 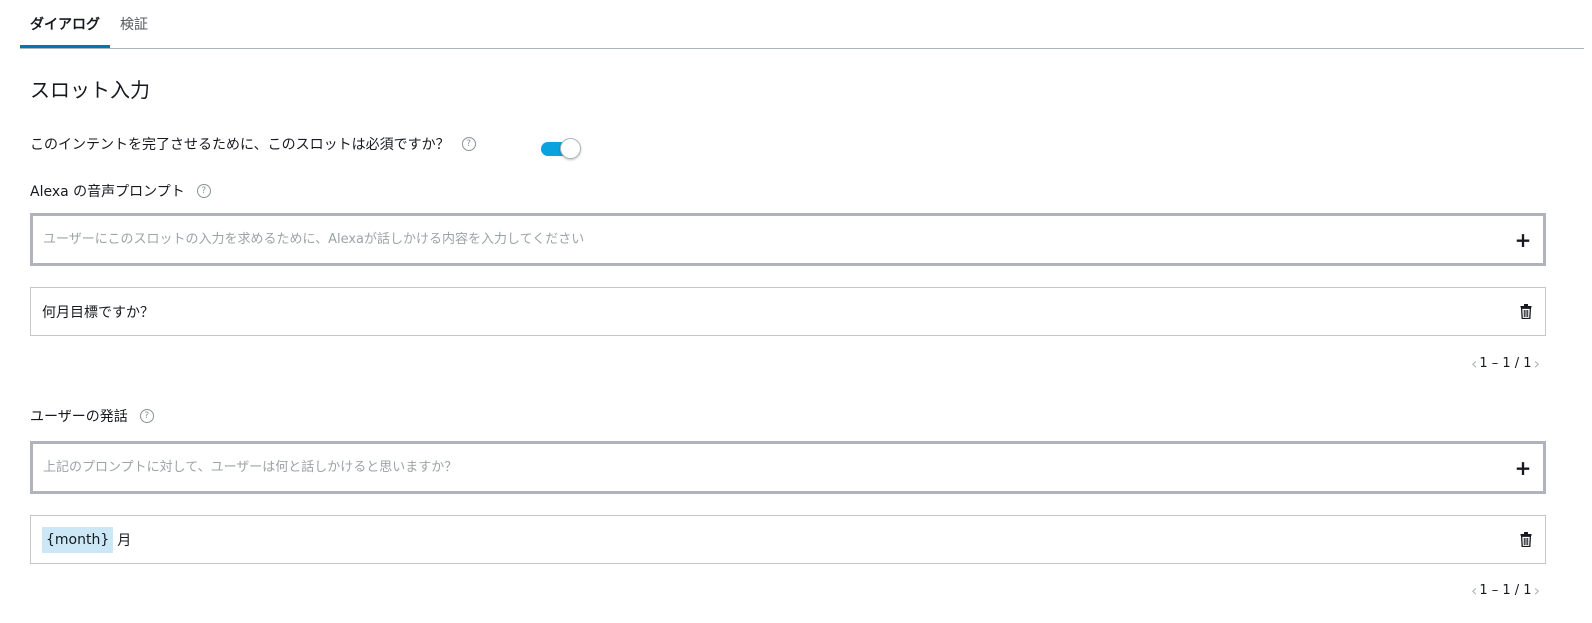 What do you see at coordinates (240, 145) in the screenshot?
I see `required-label: このインテントを完了させるために、このスロットは必須ですか？` at bounding box center [240, 145].